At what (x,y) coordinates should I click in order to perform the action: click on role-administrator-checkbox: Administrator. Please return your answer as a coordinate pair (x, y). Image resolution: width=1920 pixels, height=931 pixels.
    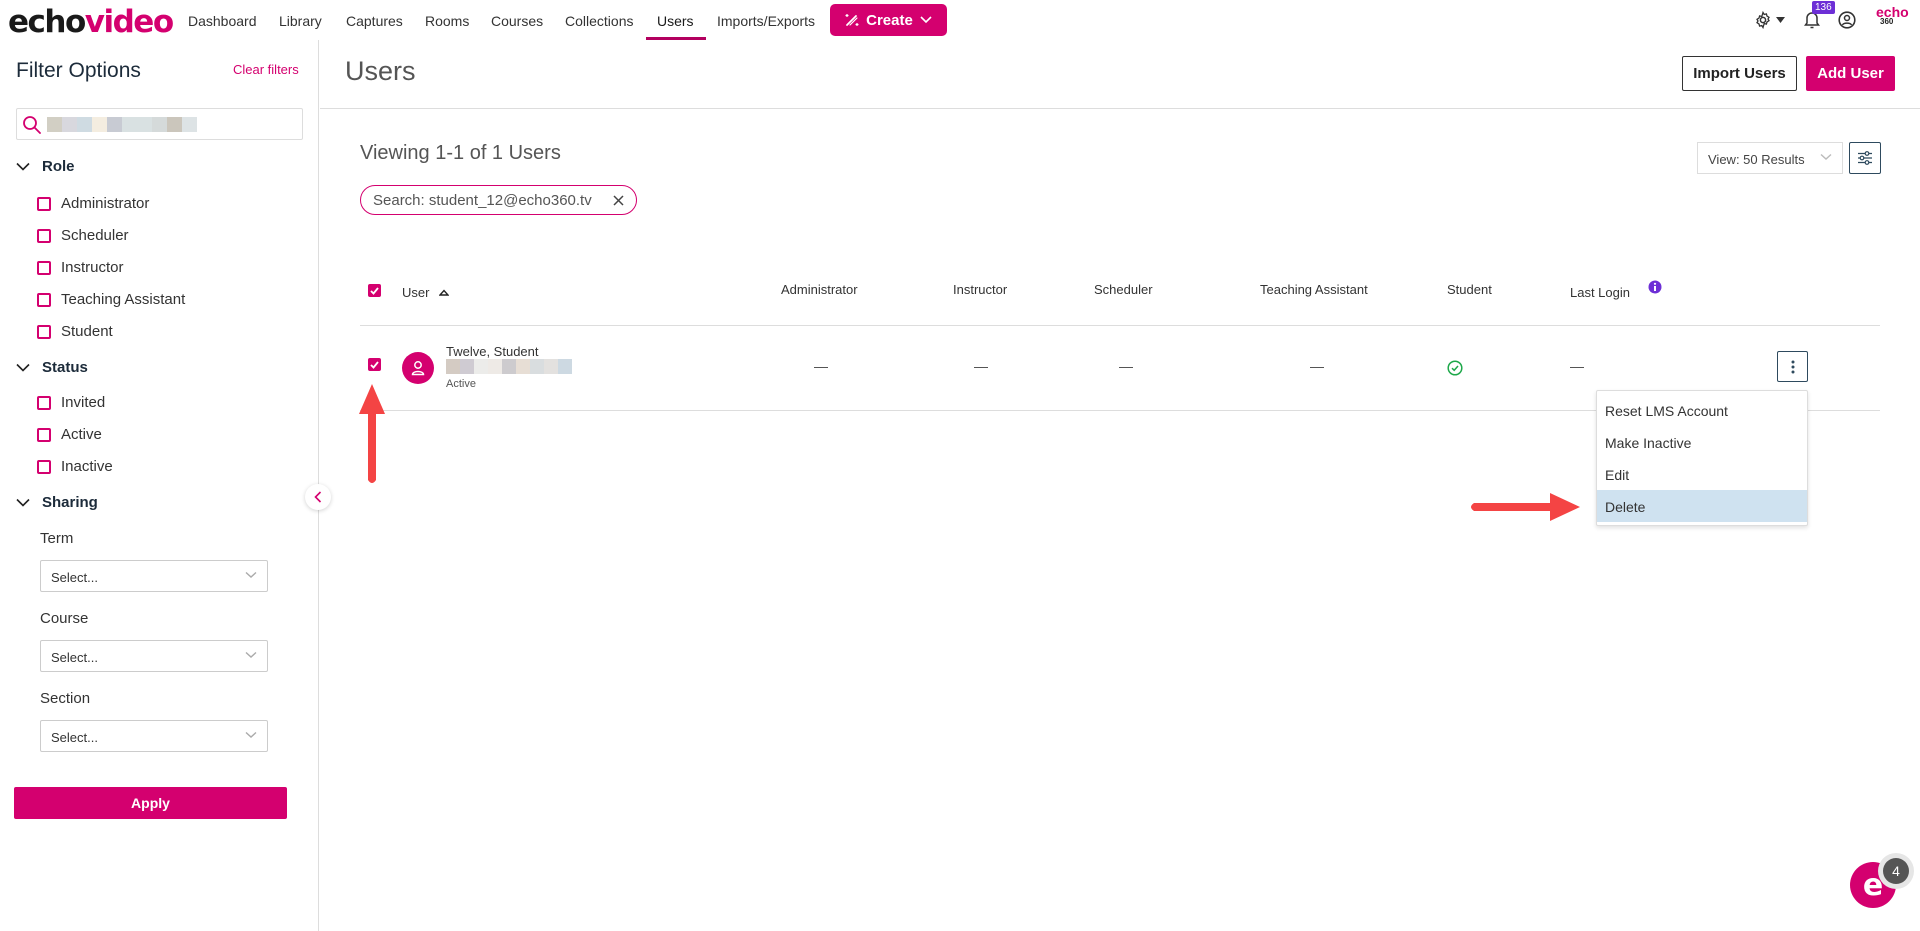
    Looking at the image, I should click on (93, 203).